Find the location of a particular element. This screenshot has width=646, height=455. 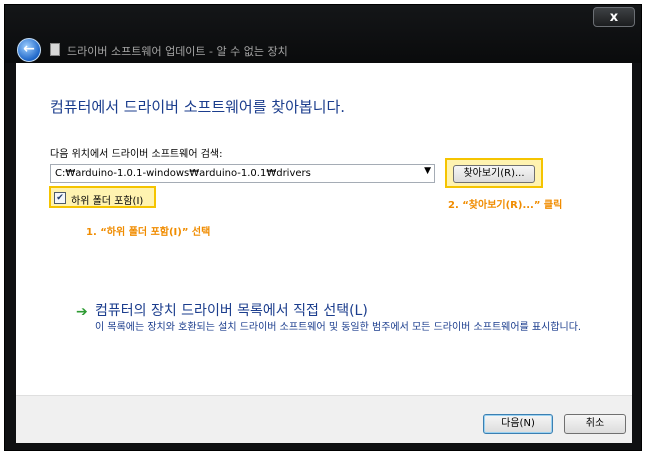

callout-step-1: 1. “하위 폴더 포함(I)” 선택 is located at coordinates (148, 232).